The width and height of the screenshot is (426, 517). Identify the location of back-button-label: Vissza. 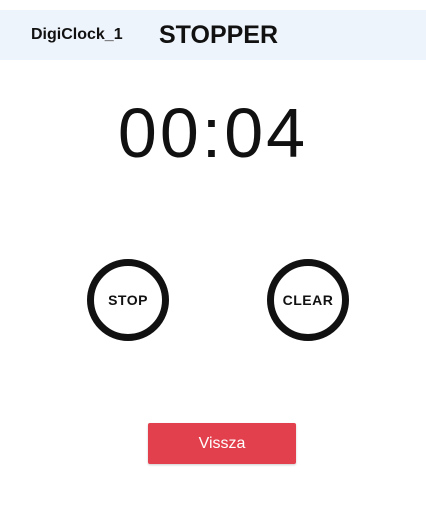
(222, 443).